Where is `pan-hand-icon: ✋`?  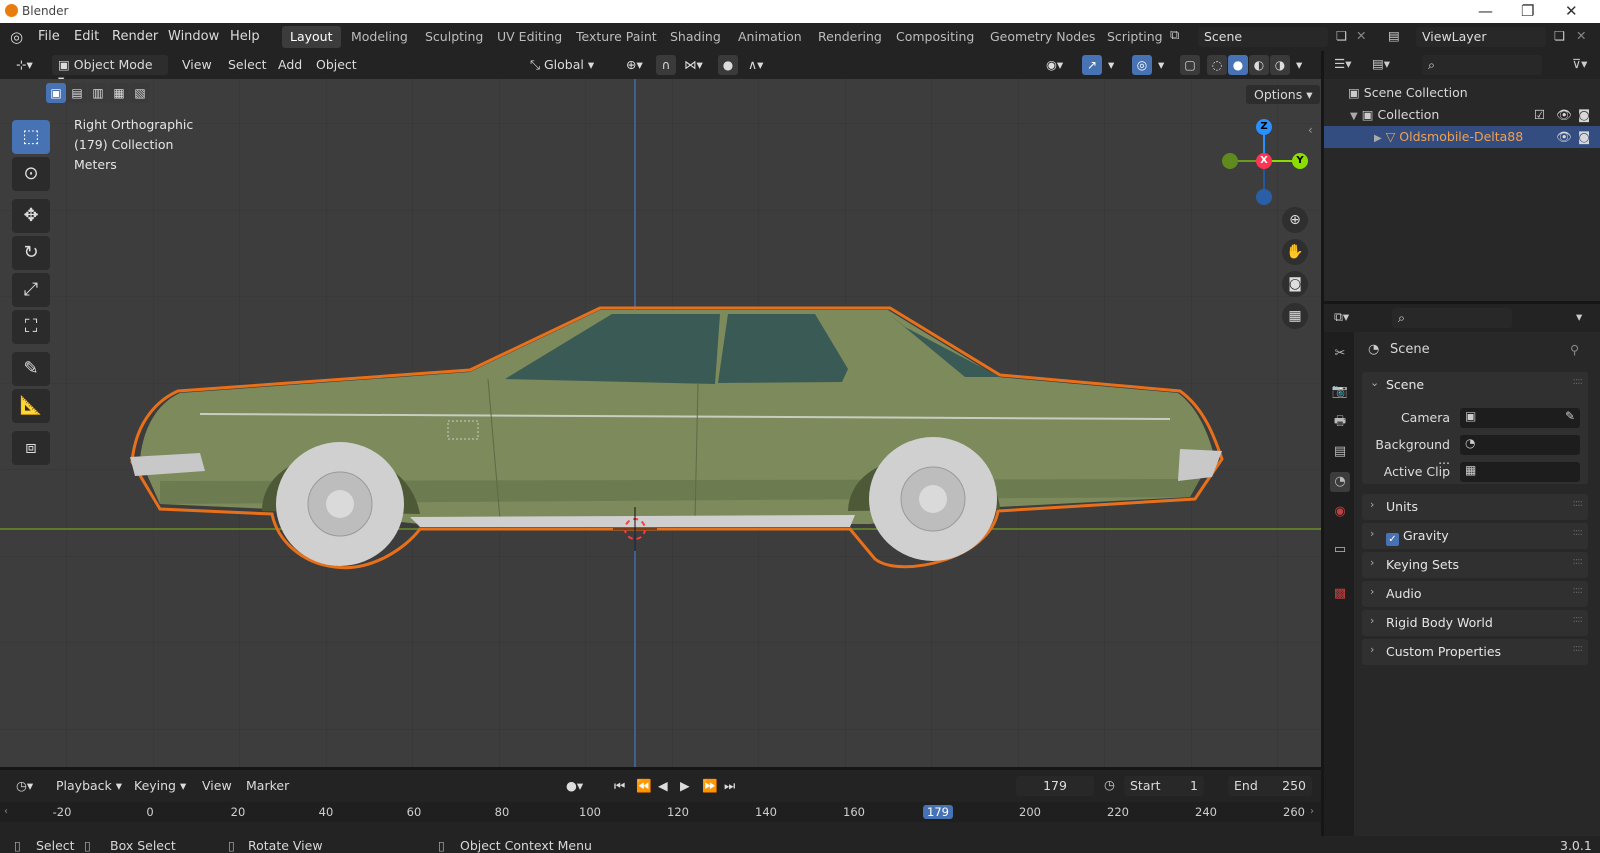
pan-hand-icon: ✋ is located at coordinates (1295, 252).